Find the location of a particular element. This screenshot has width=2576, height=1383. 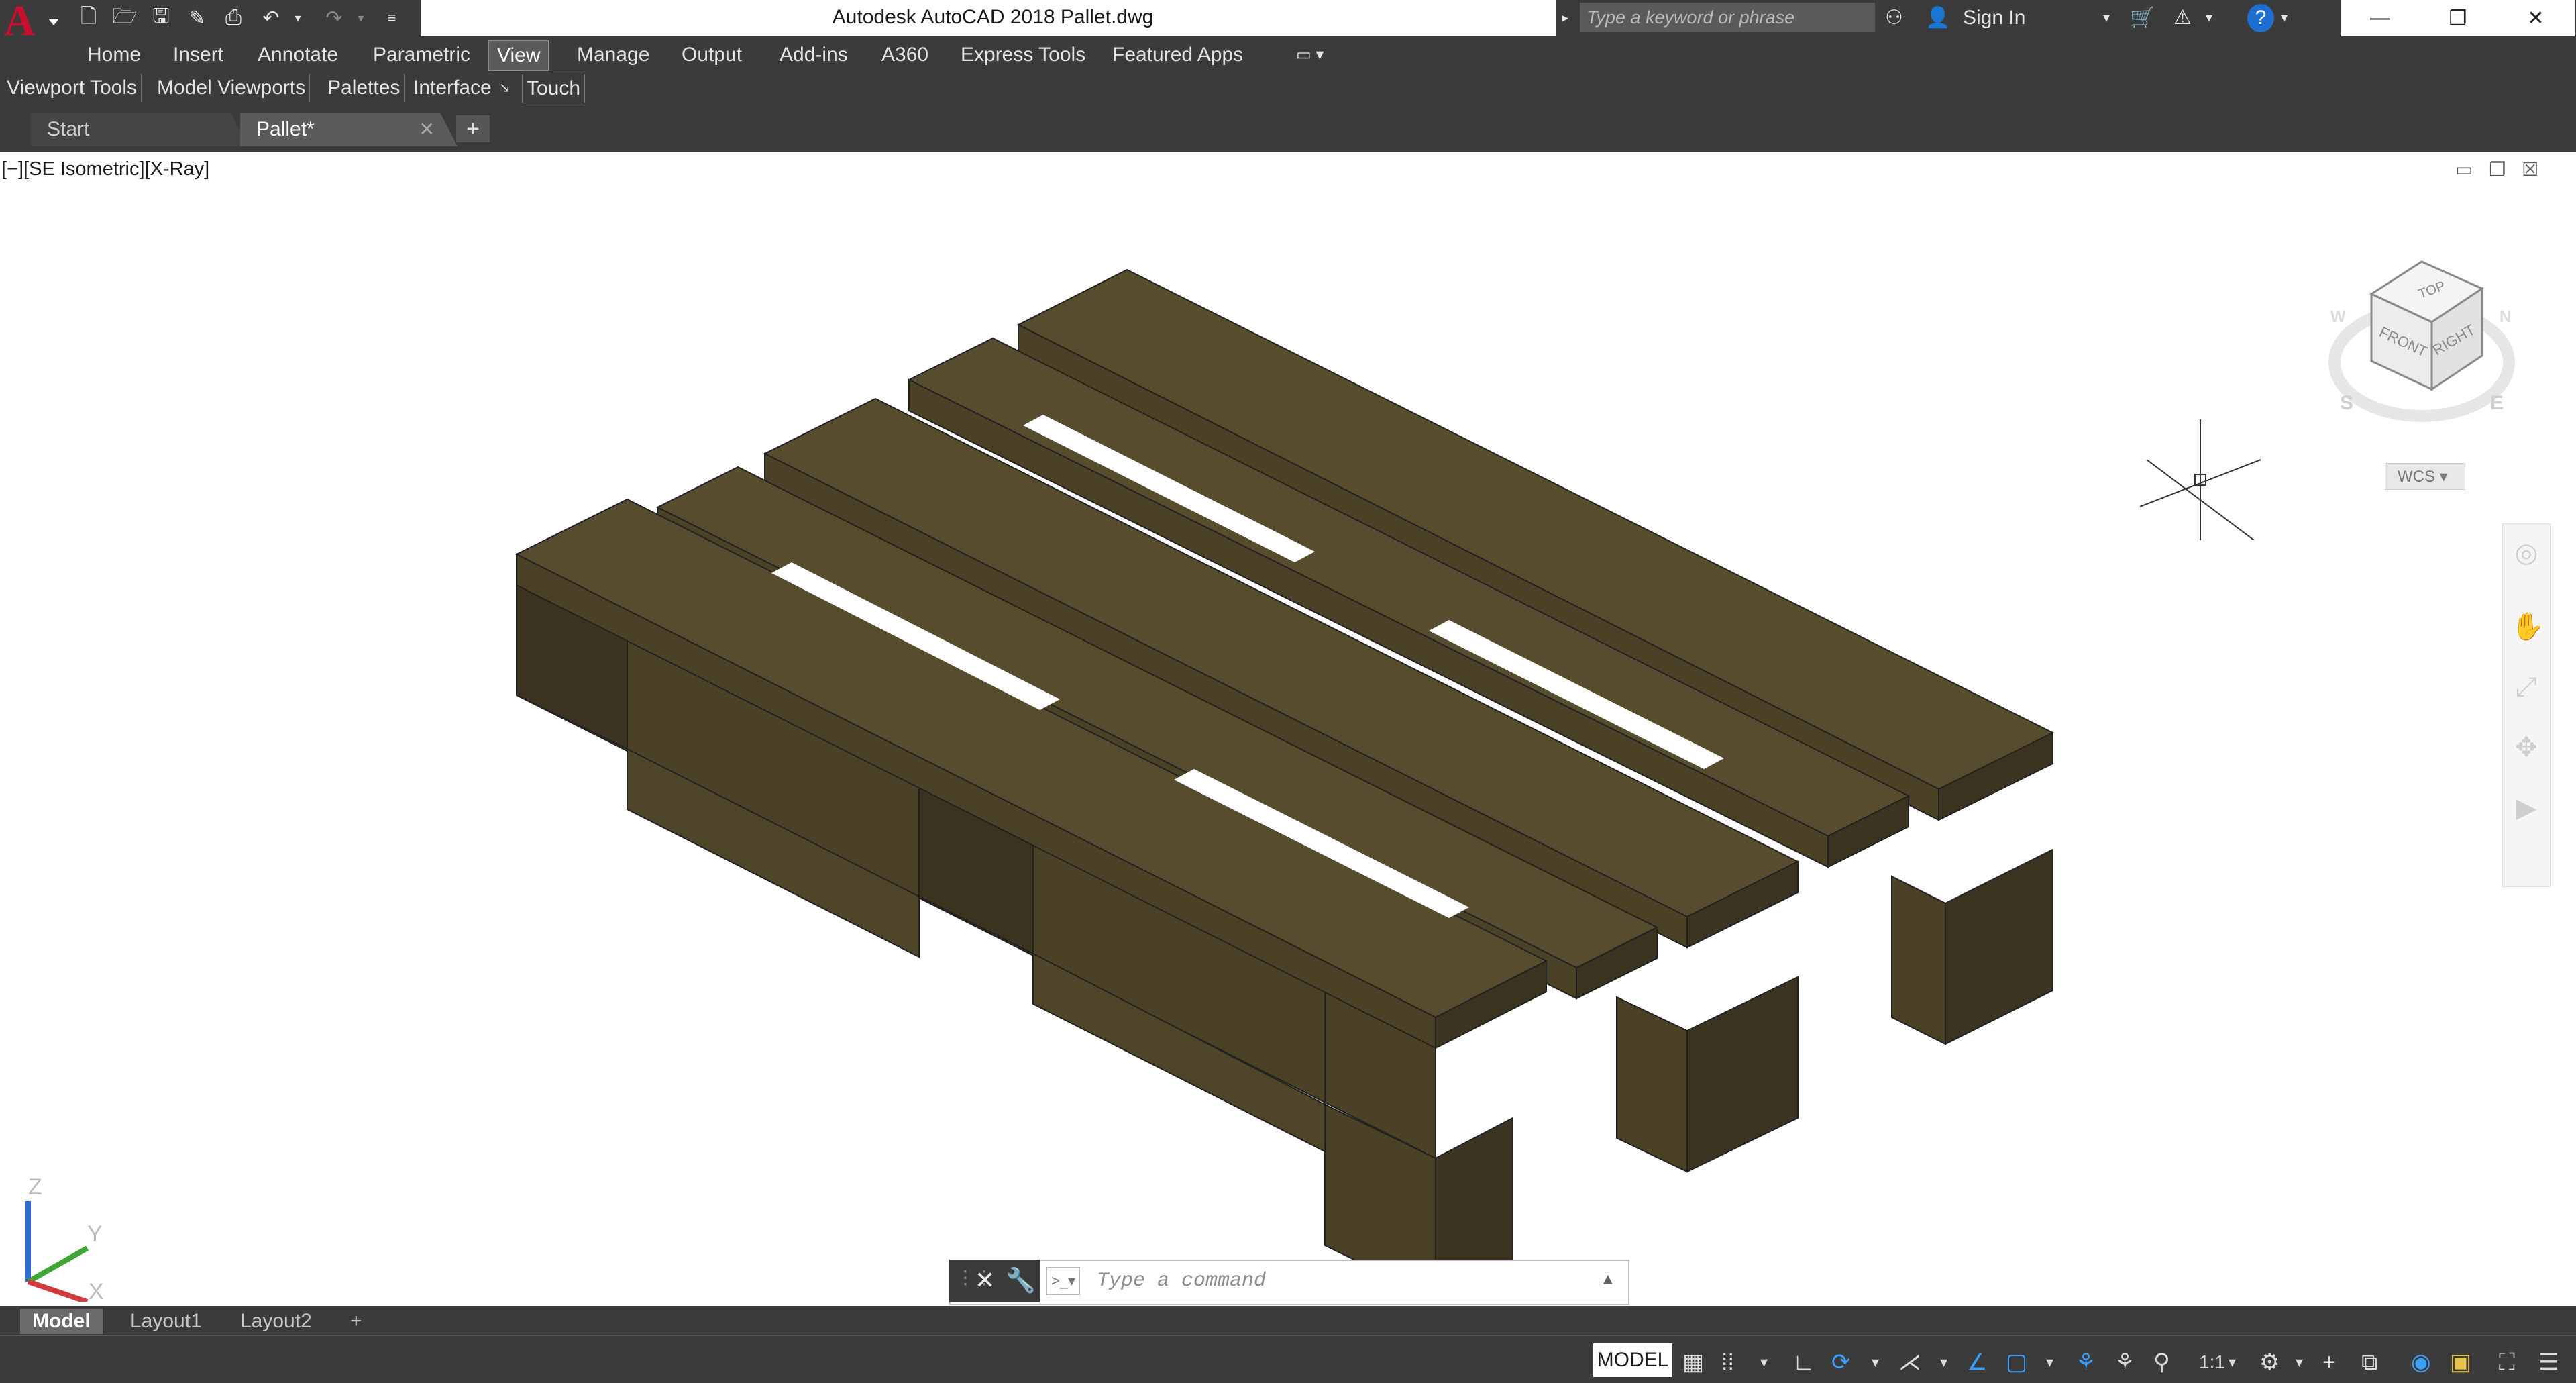

minimize-button: — is located at coordinates (2380, 18).